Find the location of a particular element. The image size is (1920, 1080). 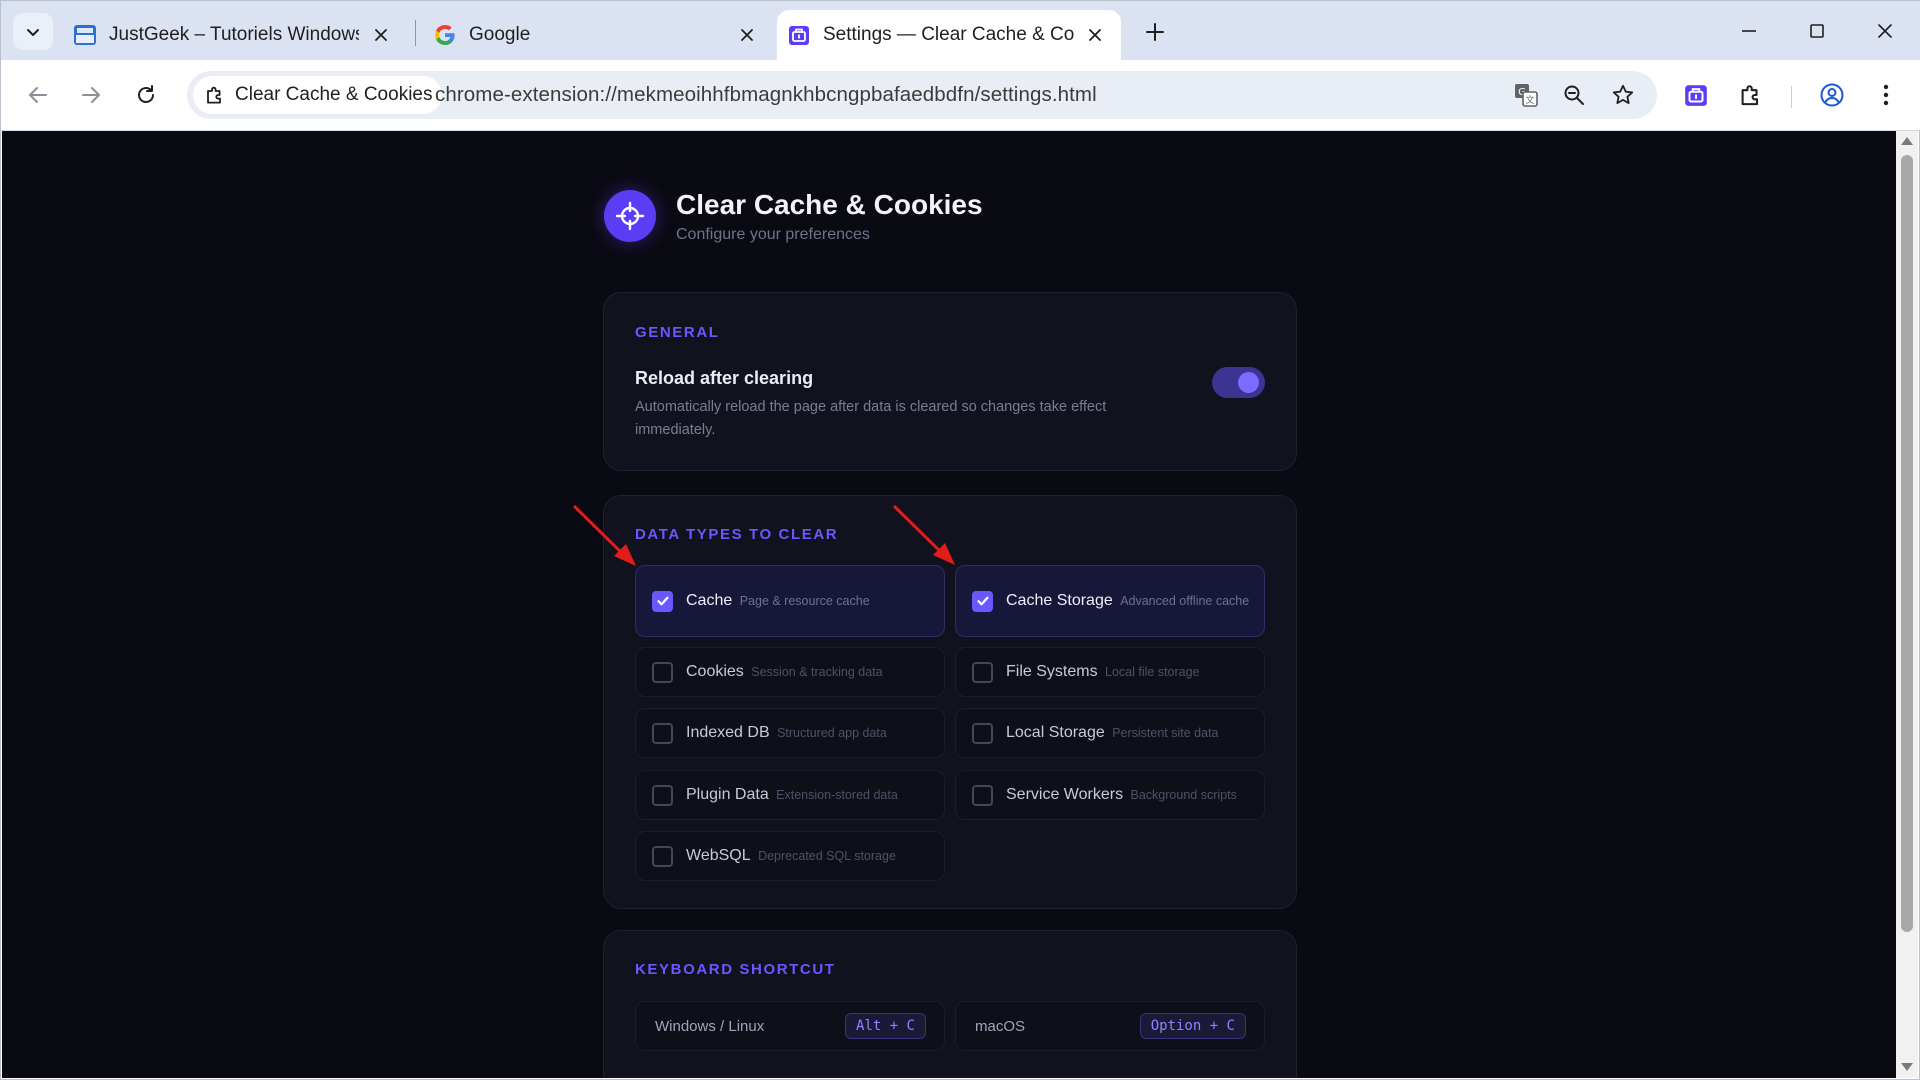

extension-action-button is located at coordinates (1696, 95).